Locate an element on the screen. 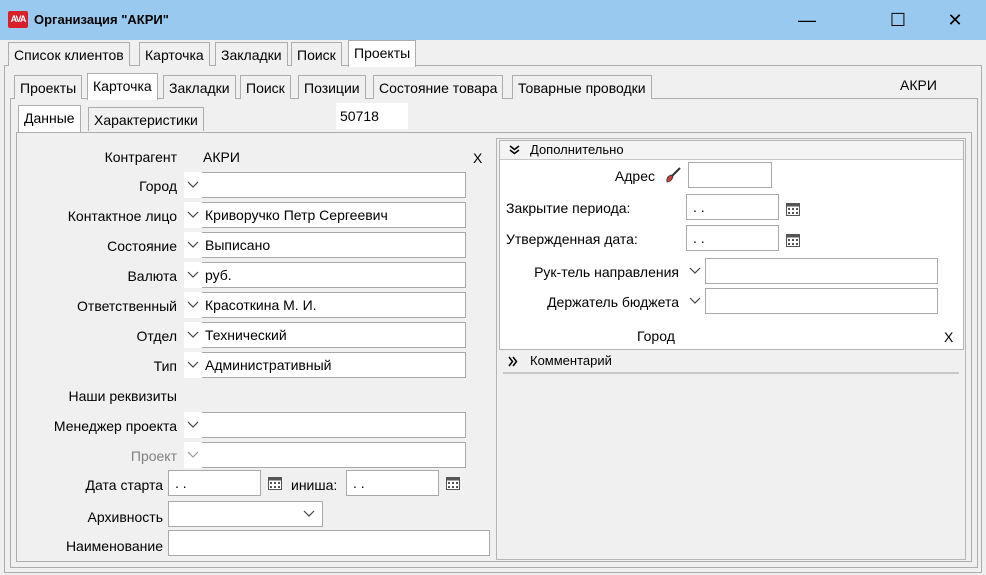  type-field: Административный is located at coordinates (334, 365).